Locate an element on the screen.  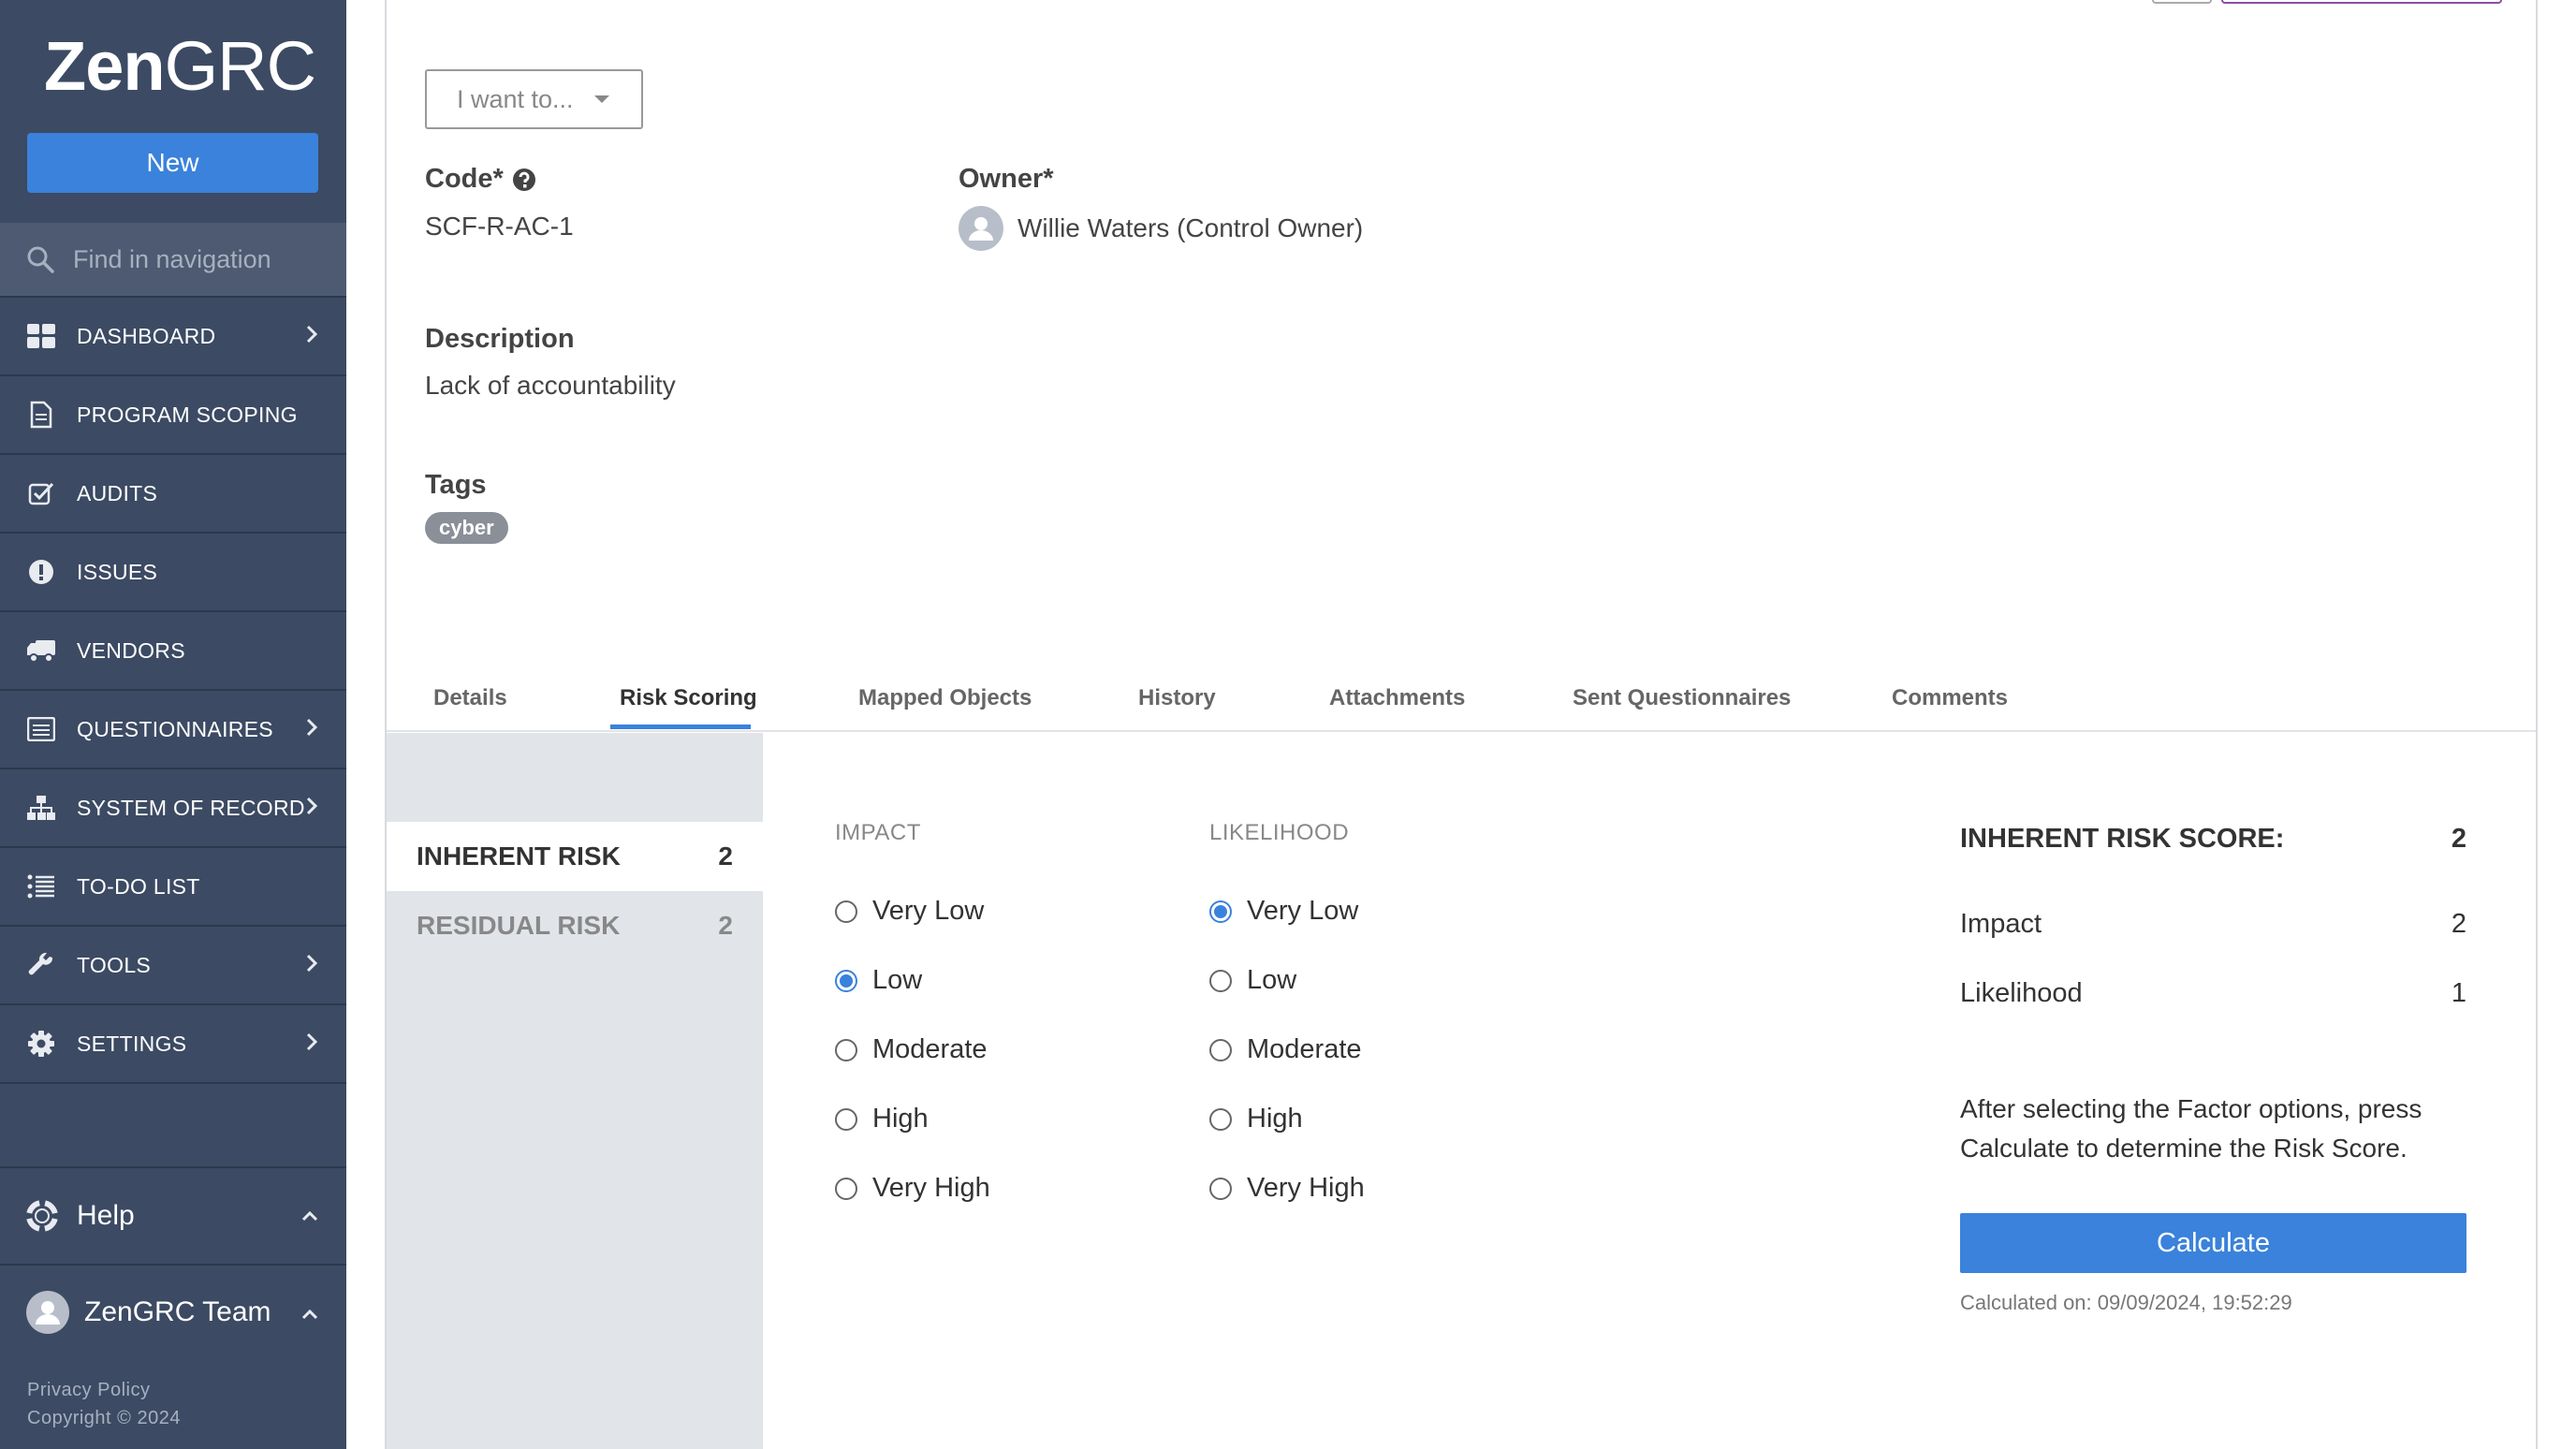
impact-header: IMPACT is located at coordinates (878, 832).